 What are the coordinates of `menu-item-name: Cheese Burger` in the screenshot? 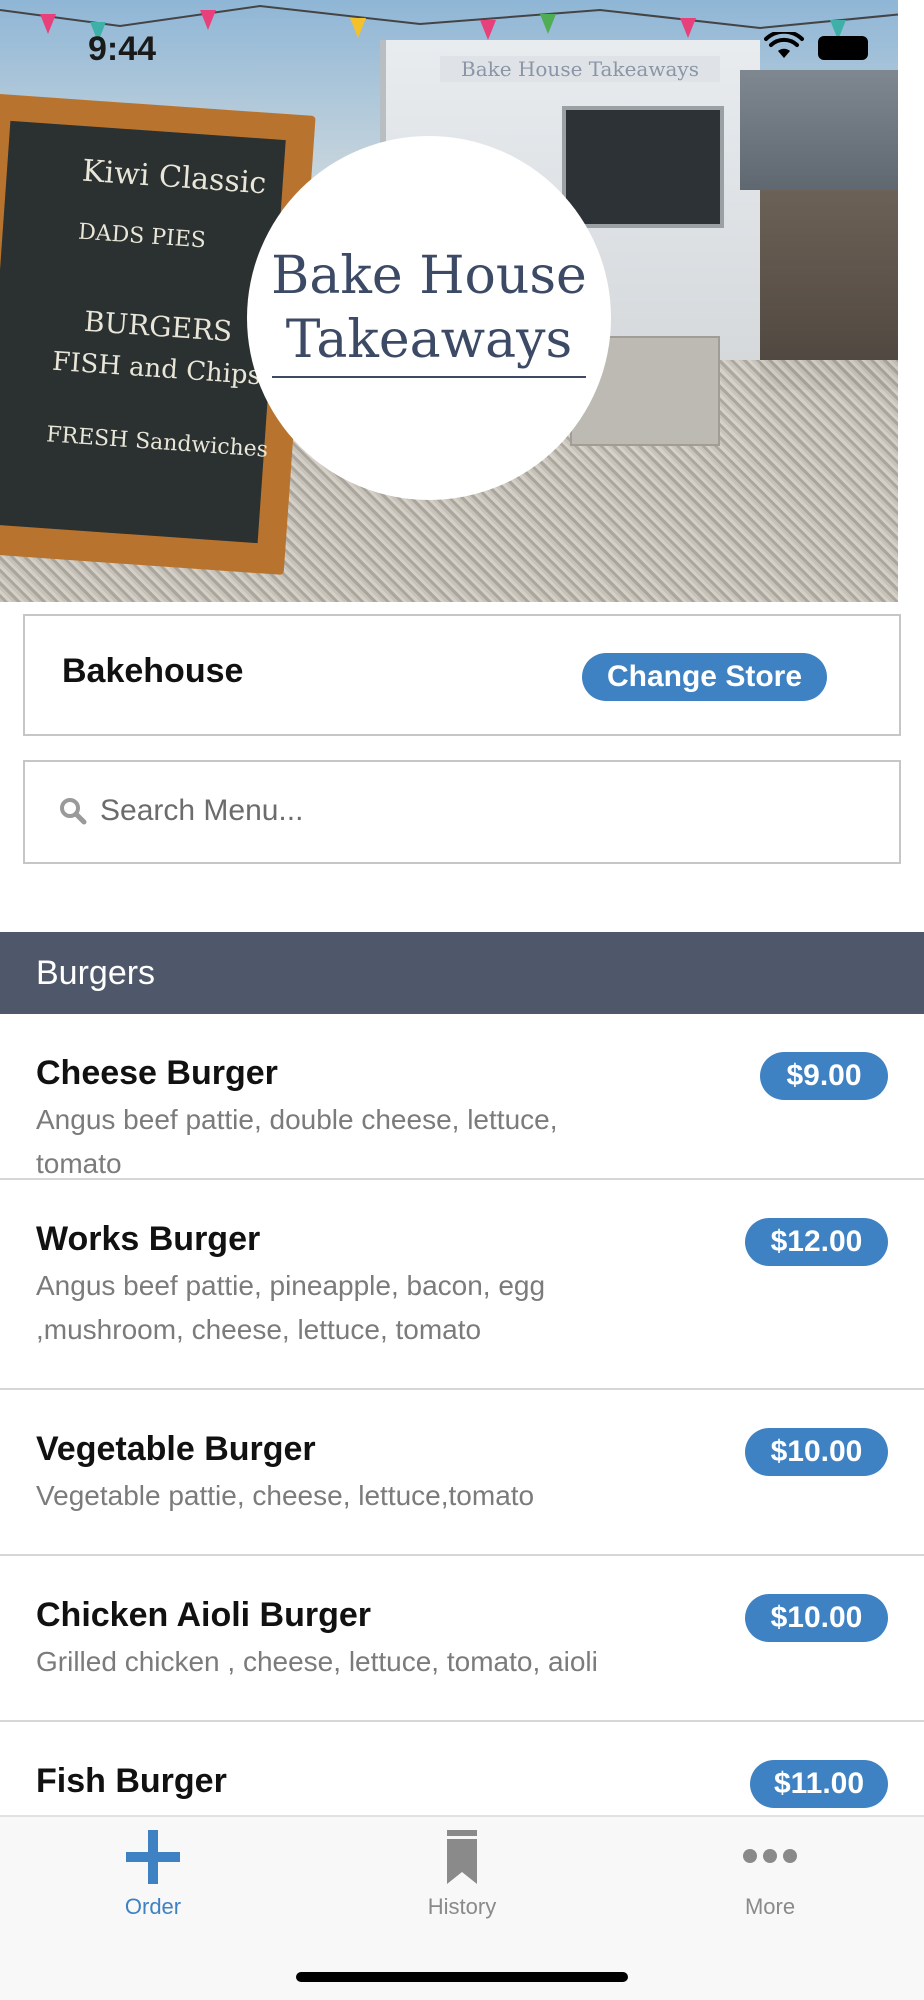 It's located at (157, 1073).